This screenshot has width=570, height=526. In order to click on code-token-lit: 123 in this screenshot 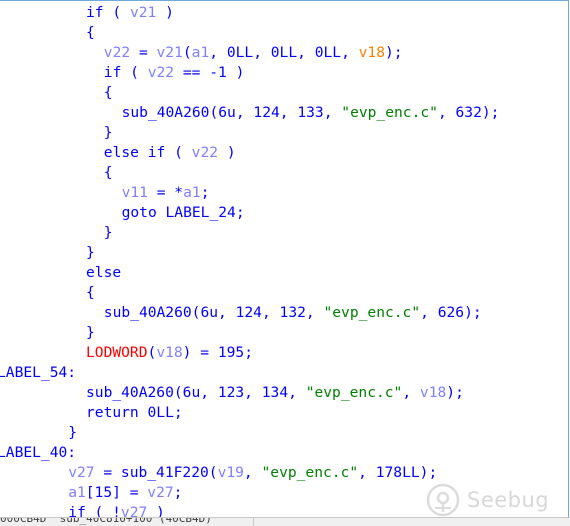, I will do `click(231, 392)`.